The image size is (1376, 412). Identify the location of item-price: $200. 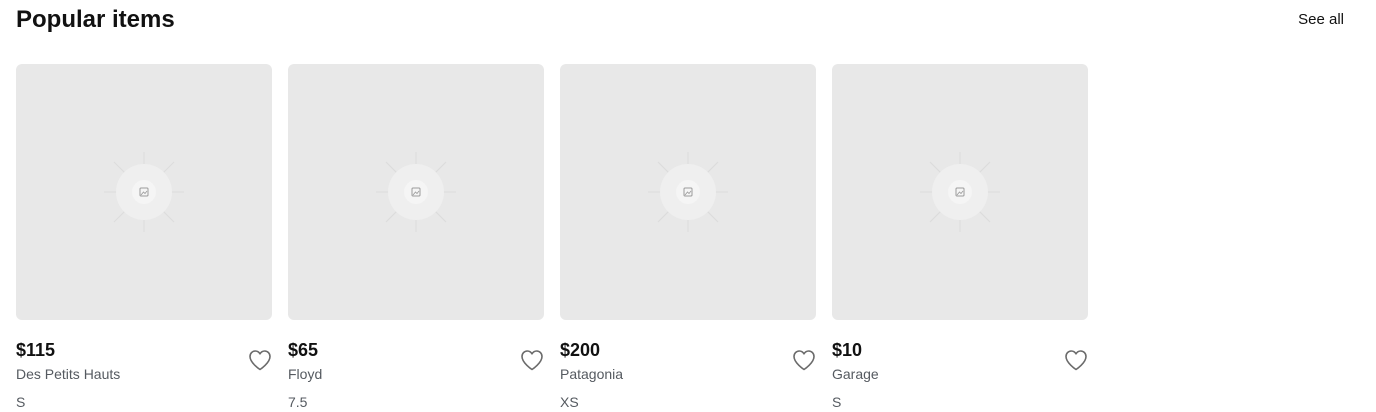
(580, 350).